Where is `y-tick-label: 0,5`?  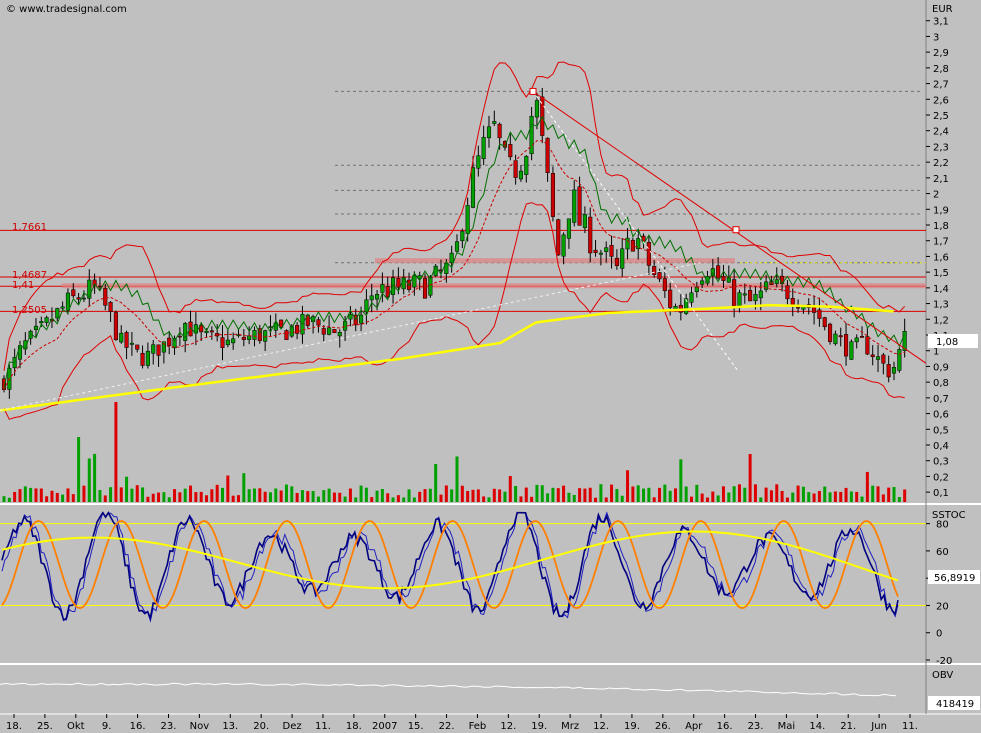
y-tick-label: 0,5 is located at coordinates (941, 430).